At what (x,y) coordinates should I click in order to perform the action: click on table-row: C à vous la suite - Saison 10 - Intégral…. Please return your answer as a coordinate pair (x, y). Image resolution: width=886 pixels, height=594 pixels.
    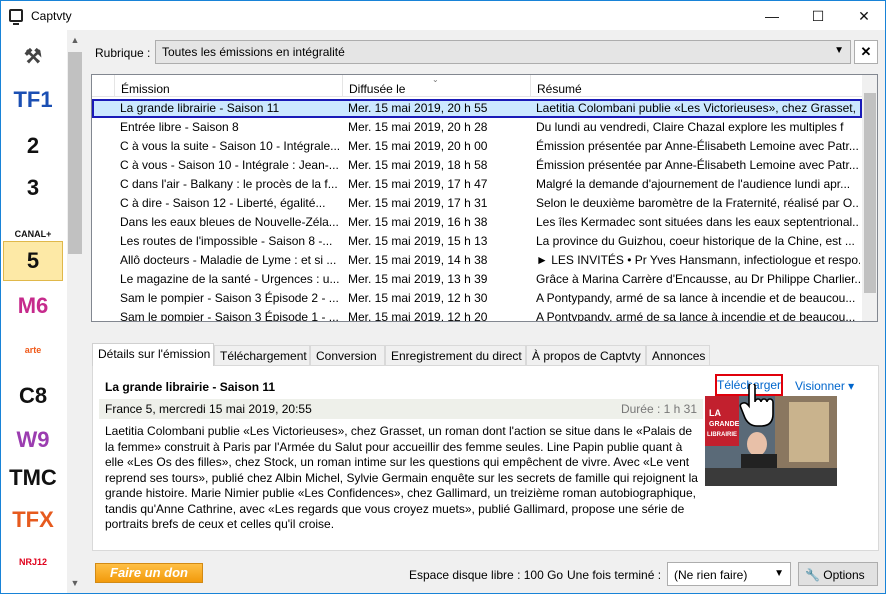
    Looking at the image, I should click on (477, 146).